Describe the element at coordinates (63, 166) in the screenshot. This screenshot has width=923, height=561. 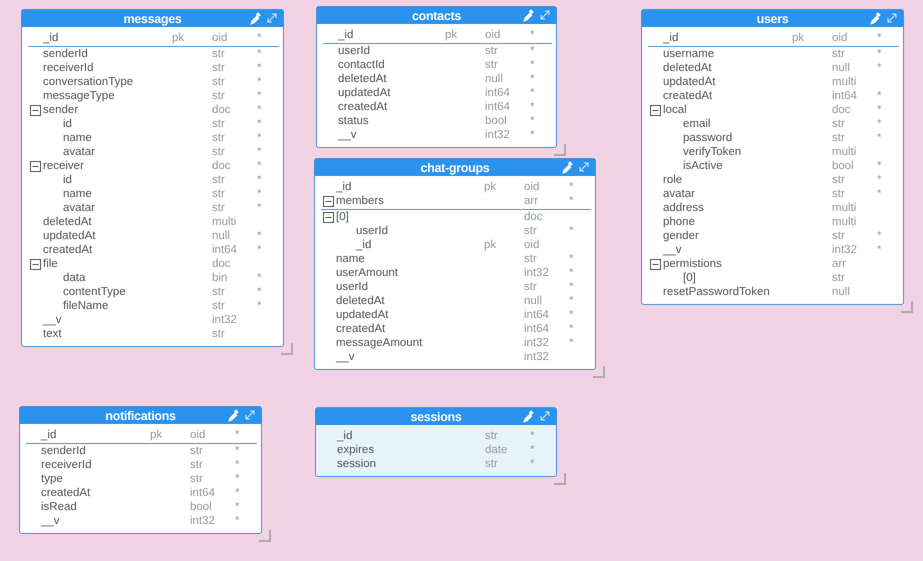
I see `field-name: receiver` at that location.